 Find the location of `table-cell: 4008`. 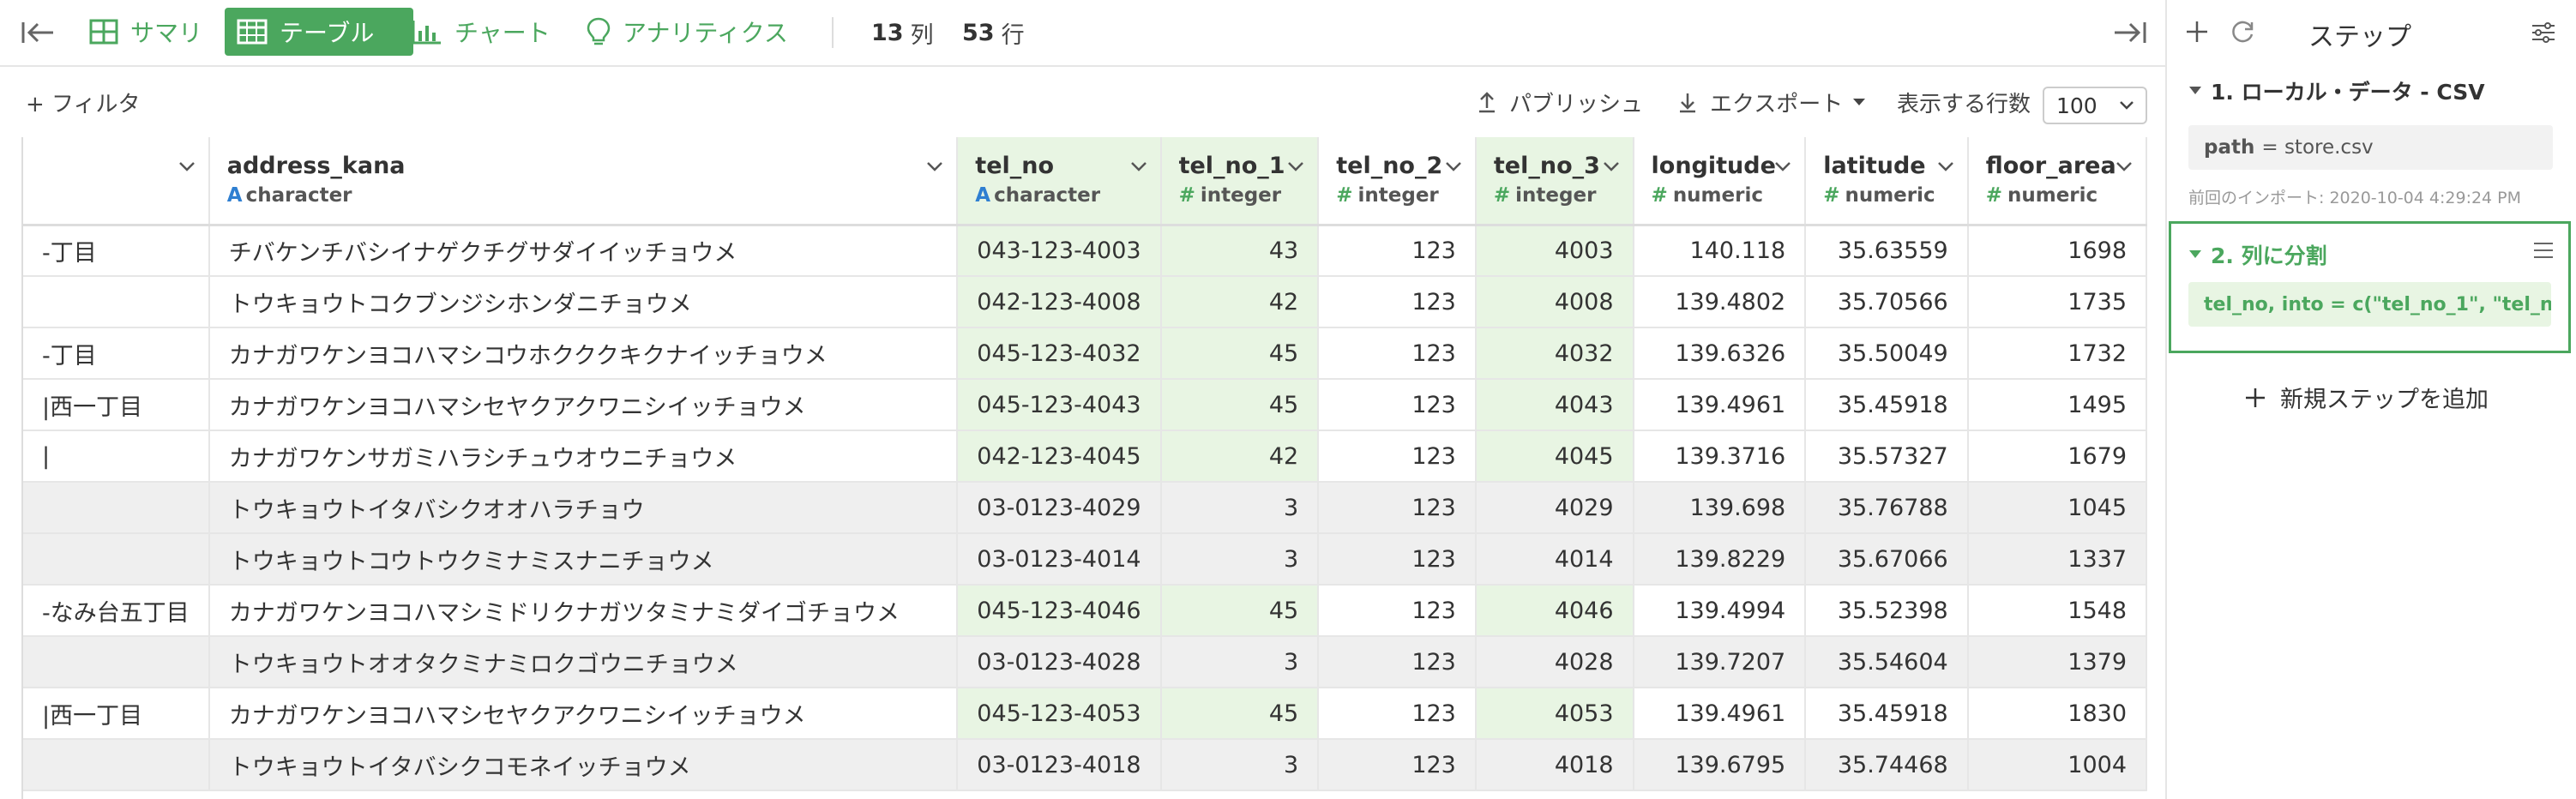

table-cell: 4008 is located at coordinates (1554, 302).